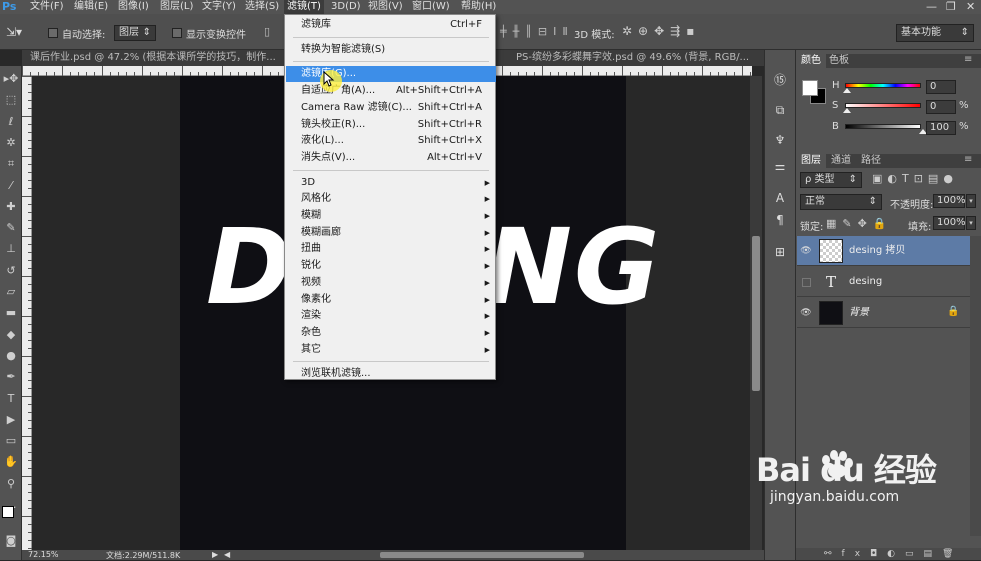 This screenshot has height=561, width=981. What do you see at coordinates (941, 107) in the screenshot?
I see `channel-value-s: 0` at bounding box center [941, 107].